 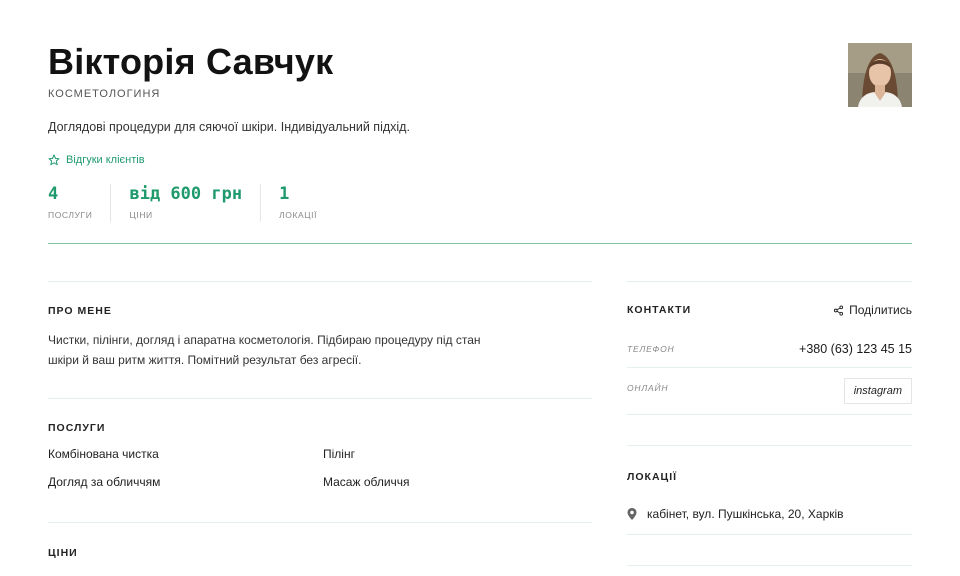 What do you see at coordinates (480, 160) in the screenshot?
I see `reviews-link: Відгуки клієнтів` at bounding box center [480, 160].